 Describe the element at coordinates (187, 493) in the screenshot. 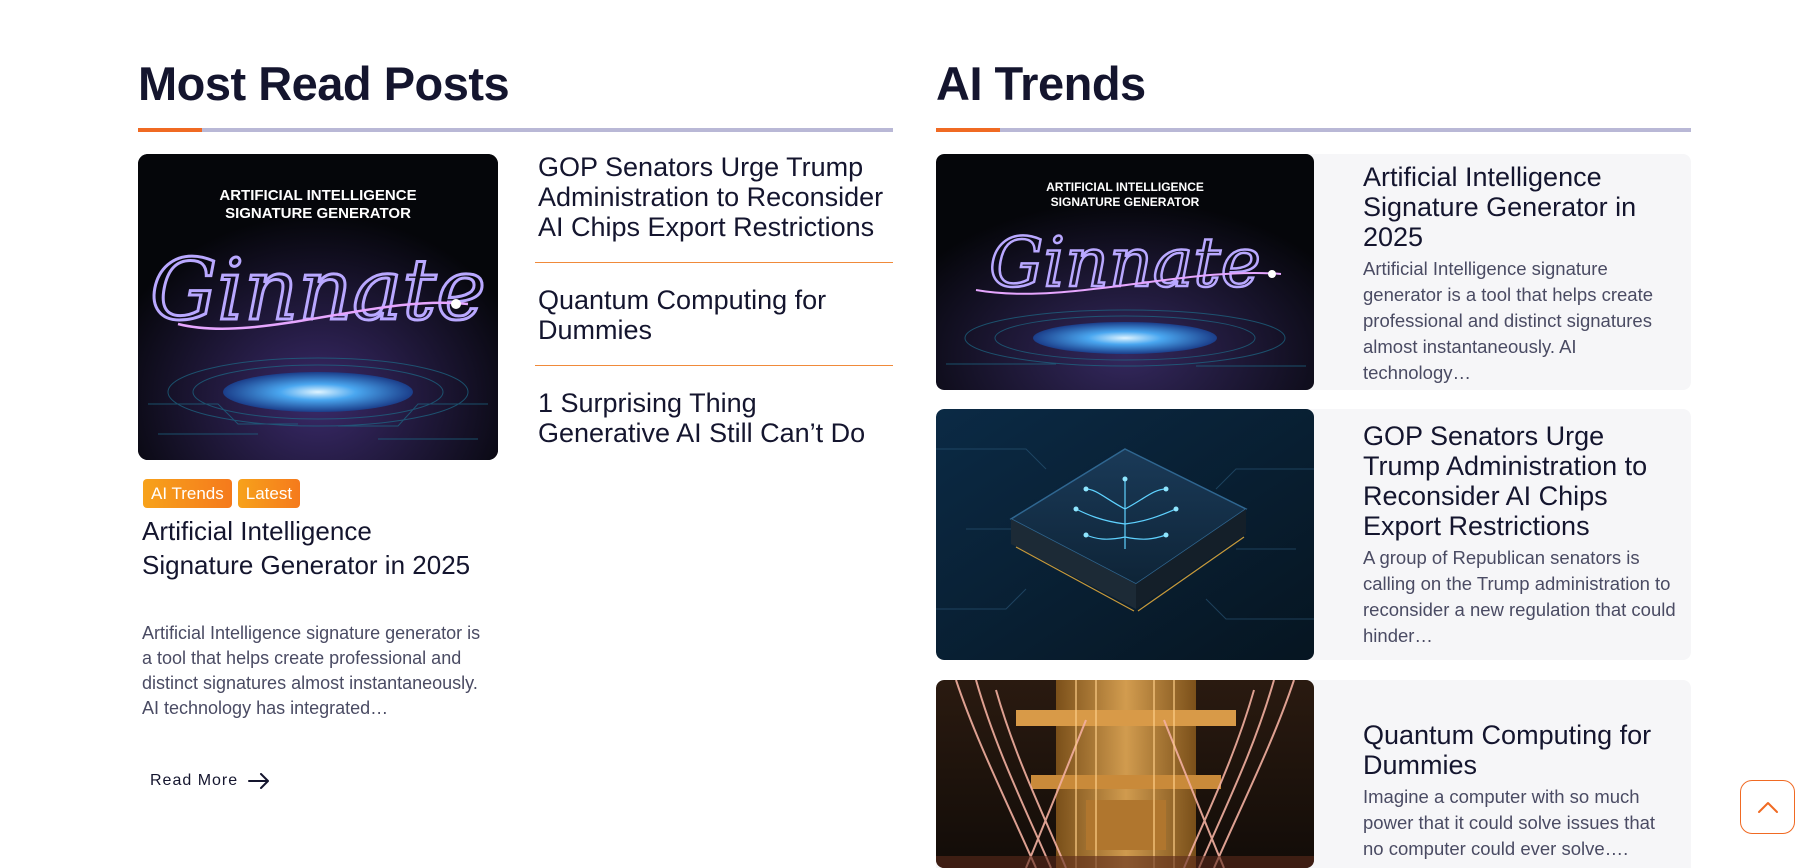

I see `tag-ai-trends: AI Trends` at that location.